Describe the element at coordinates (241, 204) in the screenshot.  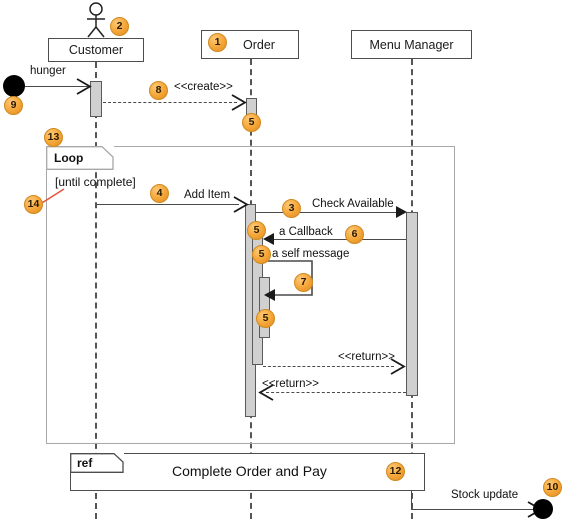
I see `message-add-item-arrowhead` at that location.